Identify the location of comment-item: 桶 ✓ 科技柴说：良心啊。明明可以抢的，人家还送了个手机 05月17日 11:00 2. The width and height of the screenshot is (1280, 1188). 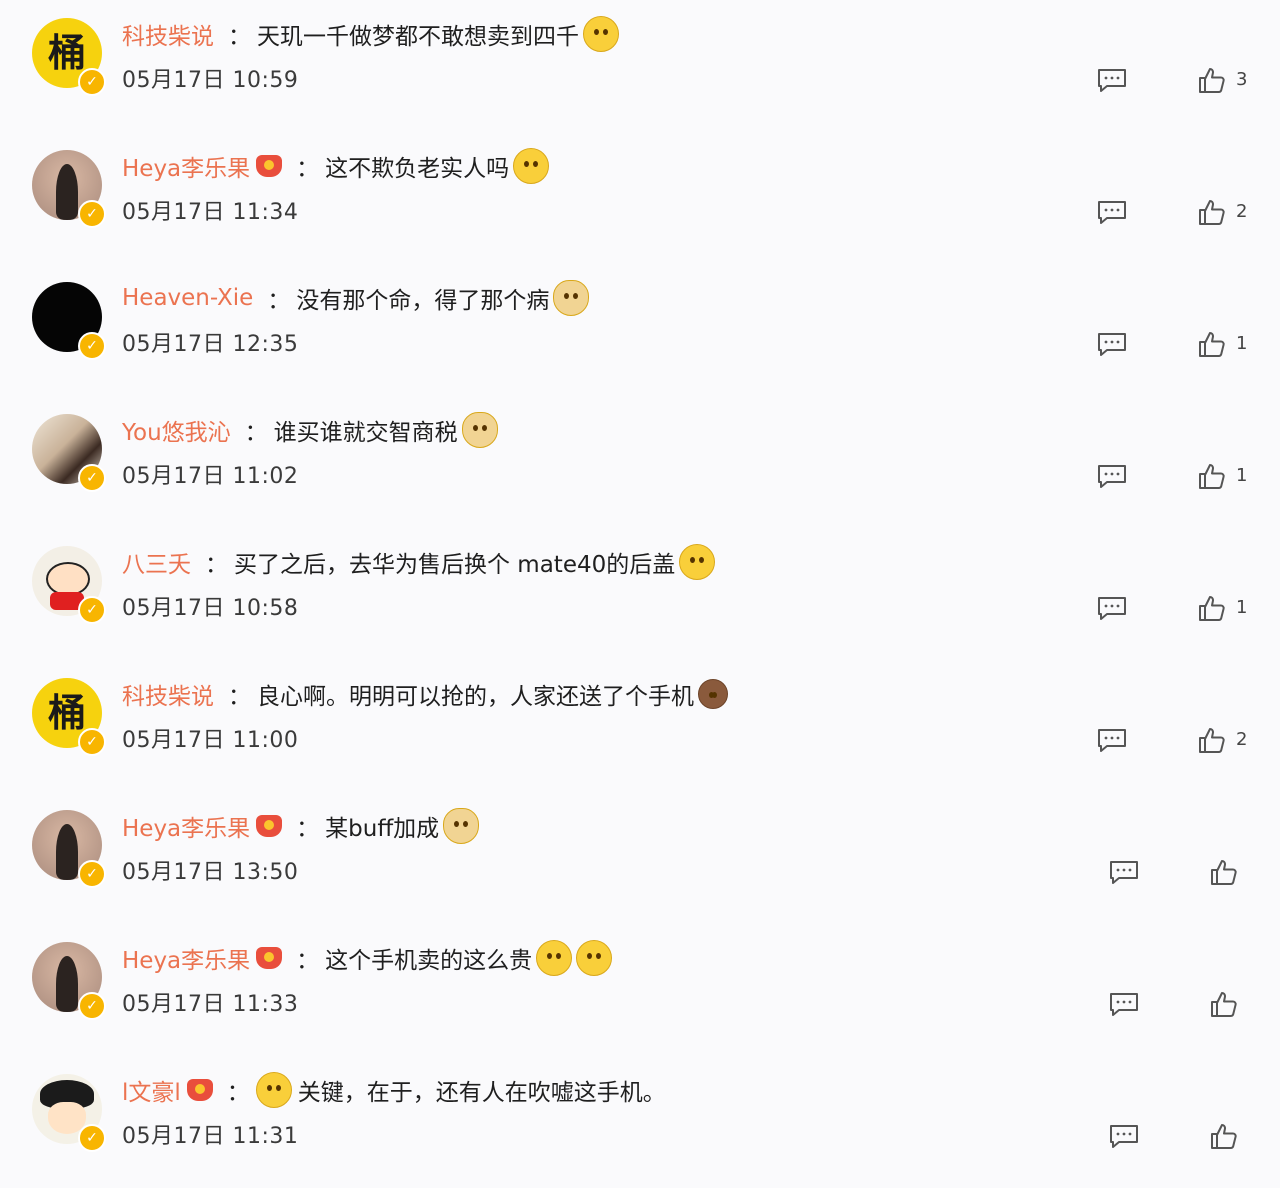
(640, 726).